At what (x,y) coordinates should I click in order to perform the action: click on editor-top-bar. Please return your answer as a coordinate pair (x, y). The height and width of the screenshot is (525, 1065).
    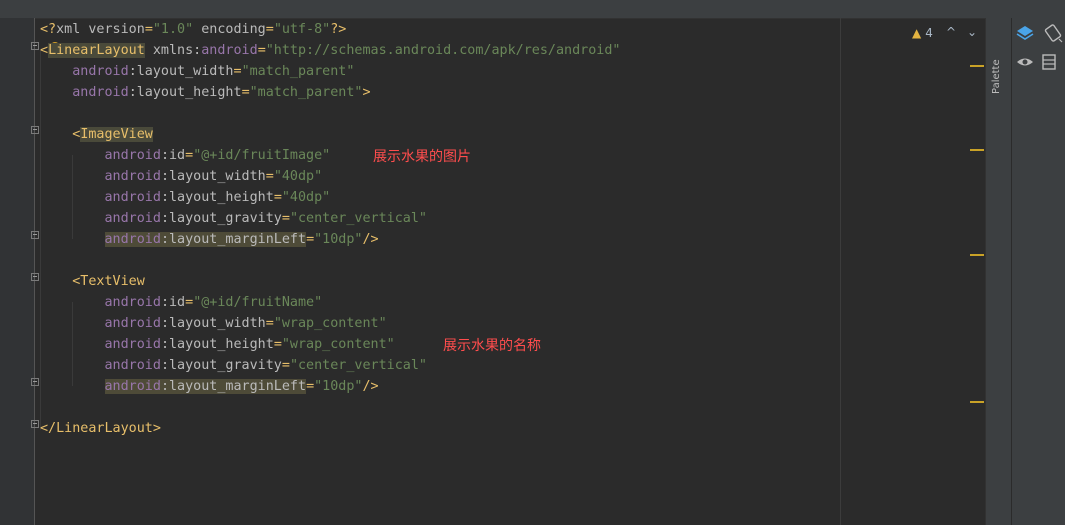
    Looking at the image, I should click on (532, 9).